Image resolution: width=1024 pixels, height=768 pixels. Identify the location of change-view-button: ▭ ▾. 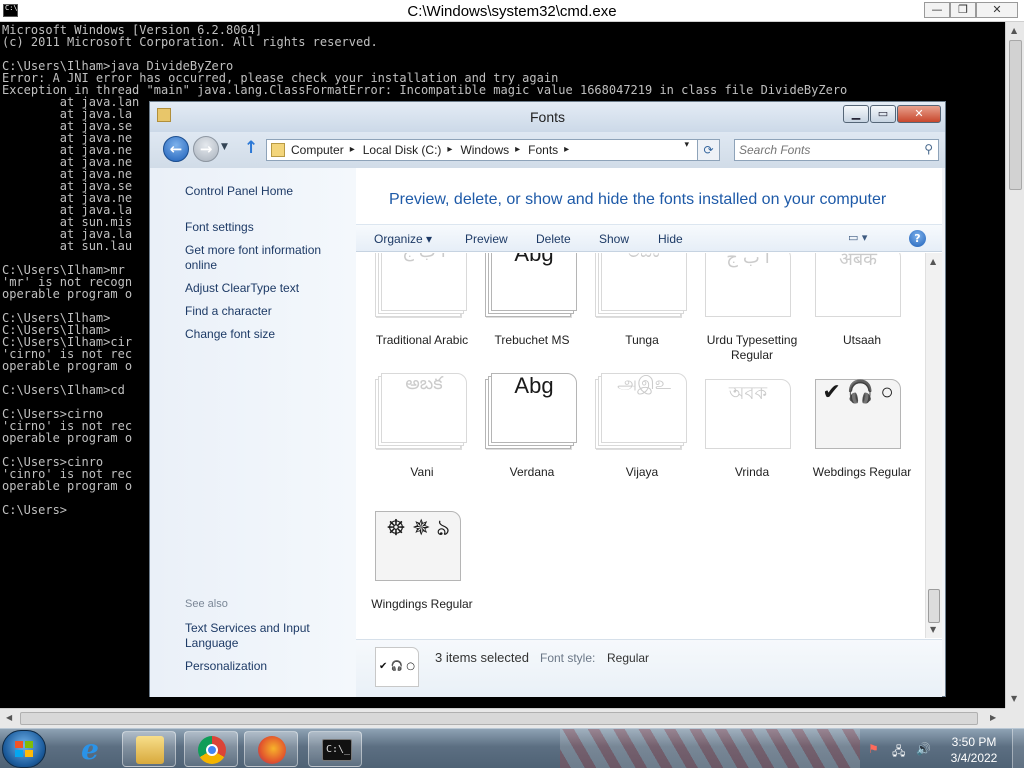
(857, 237).